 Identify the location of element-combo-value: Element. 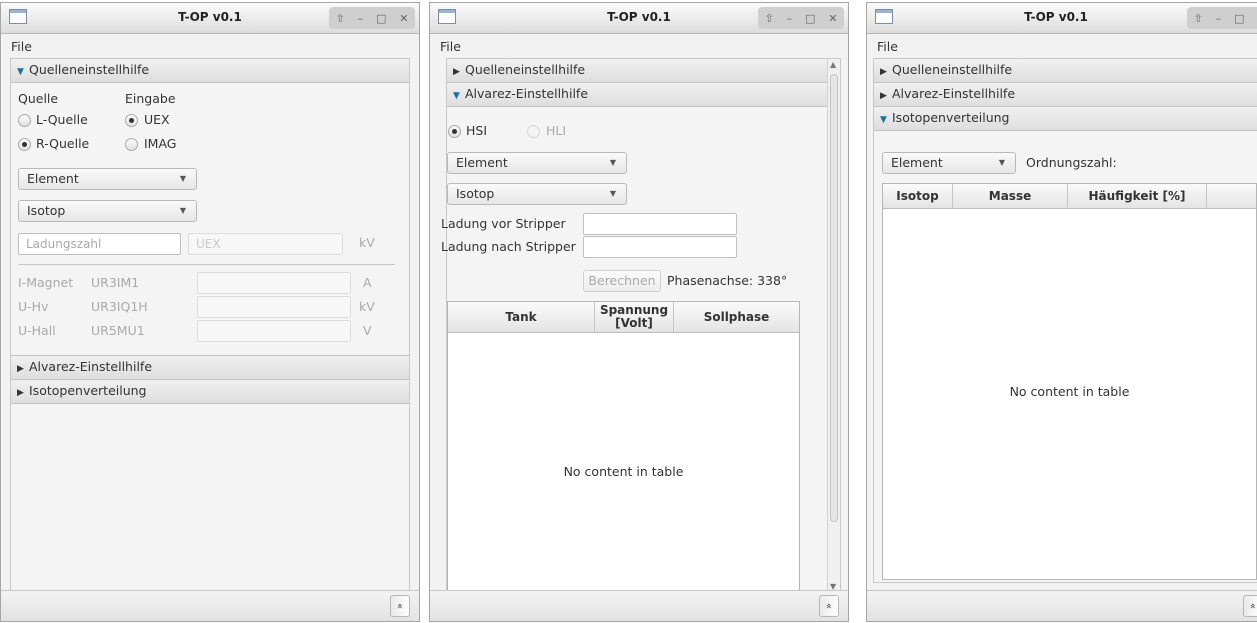
(53, 178).